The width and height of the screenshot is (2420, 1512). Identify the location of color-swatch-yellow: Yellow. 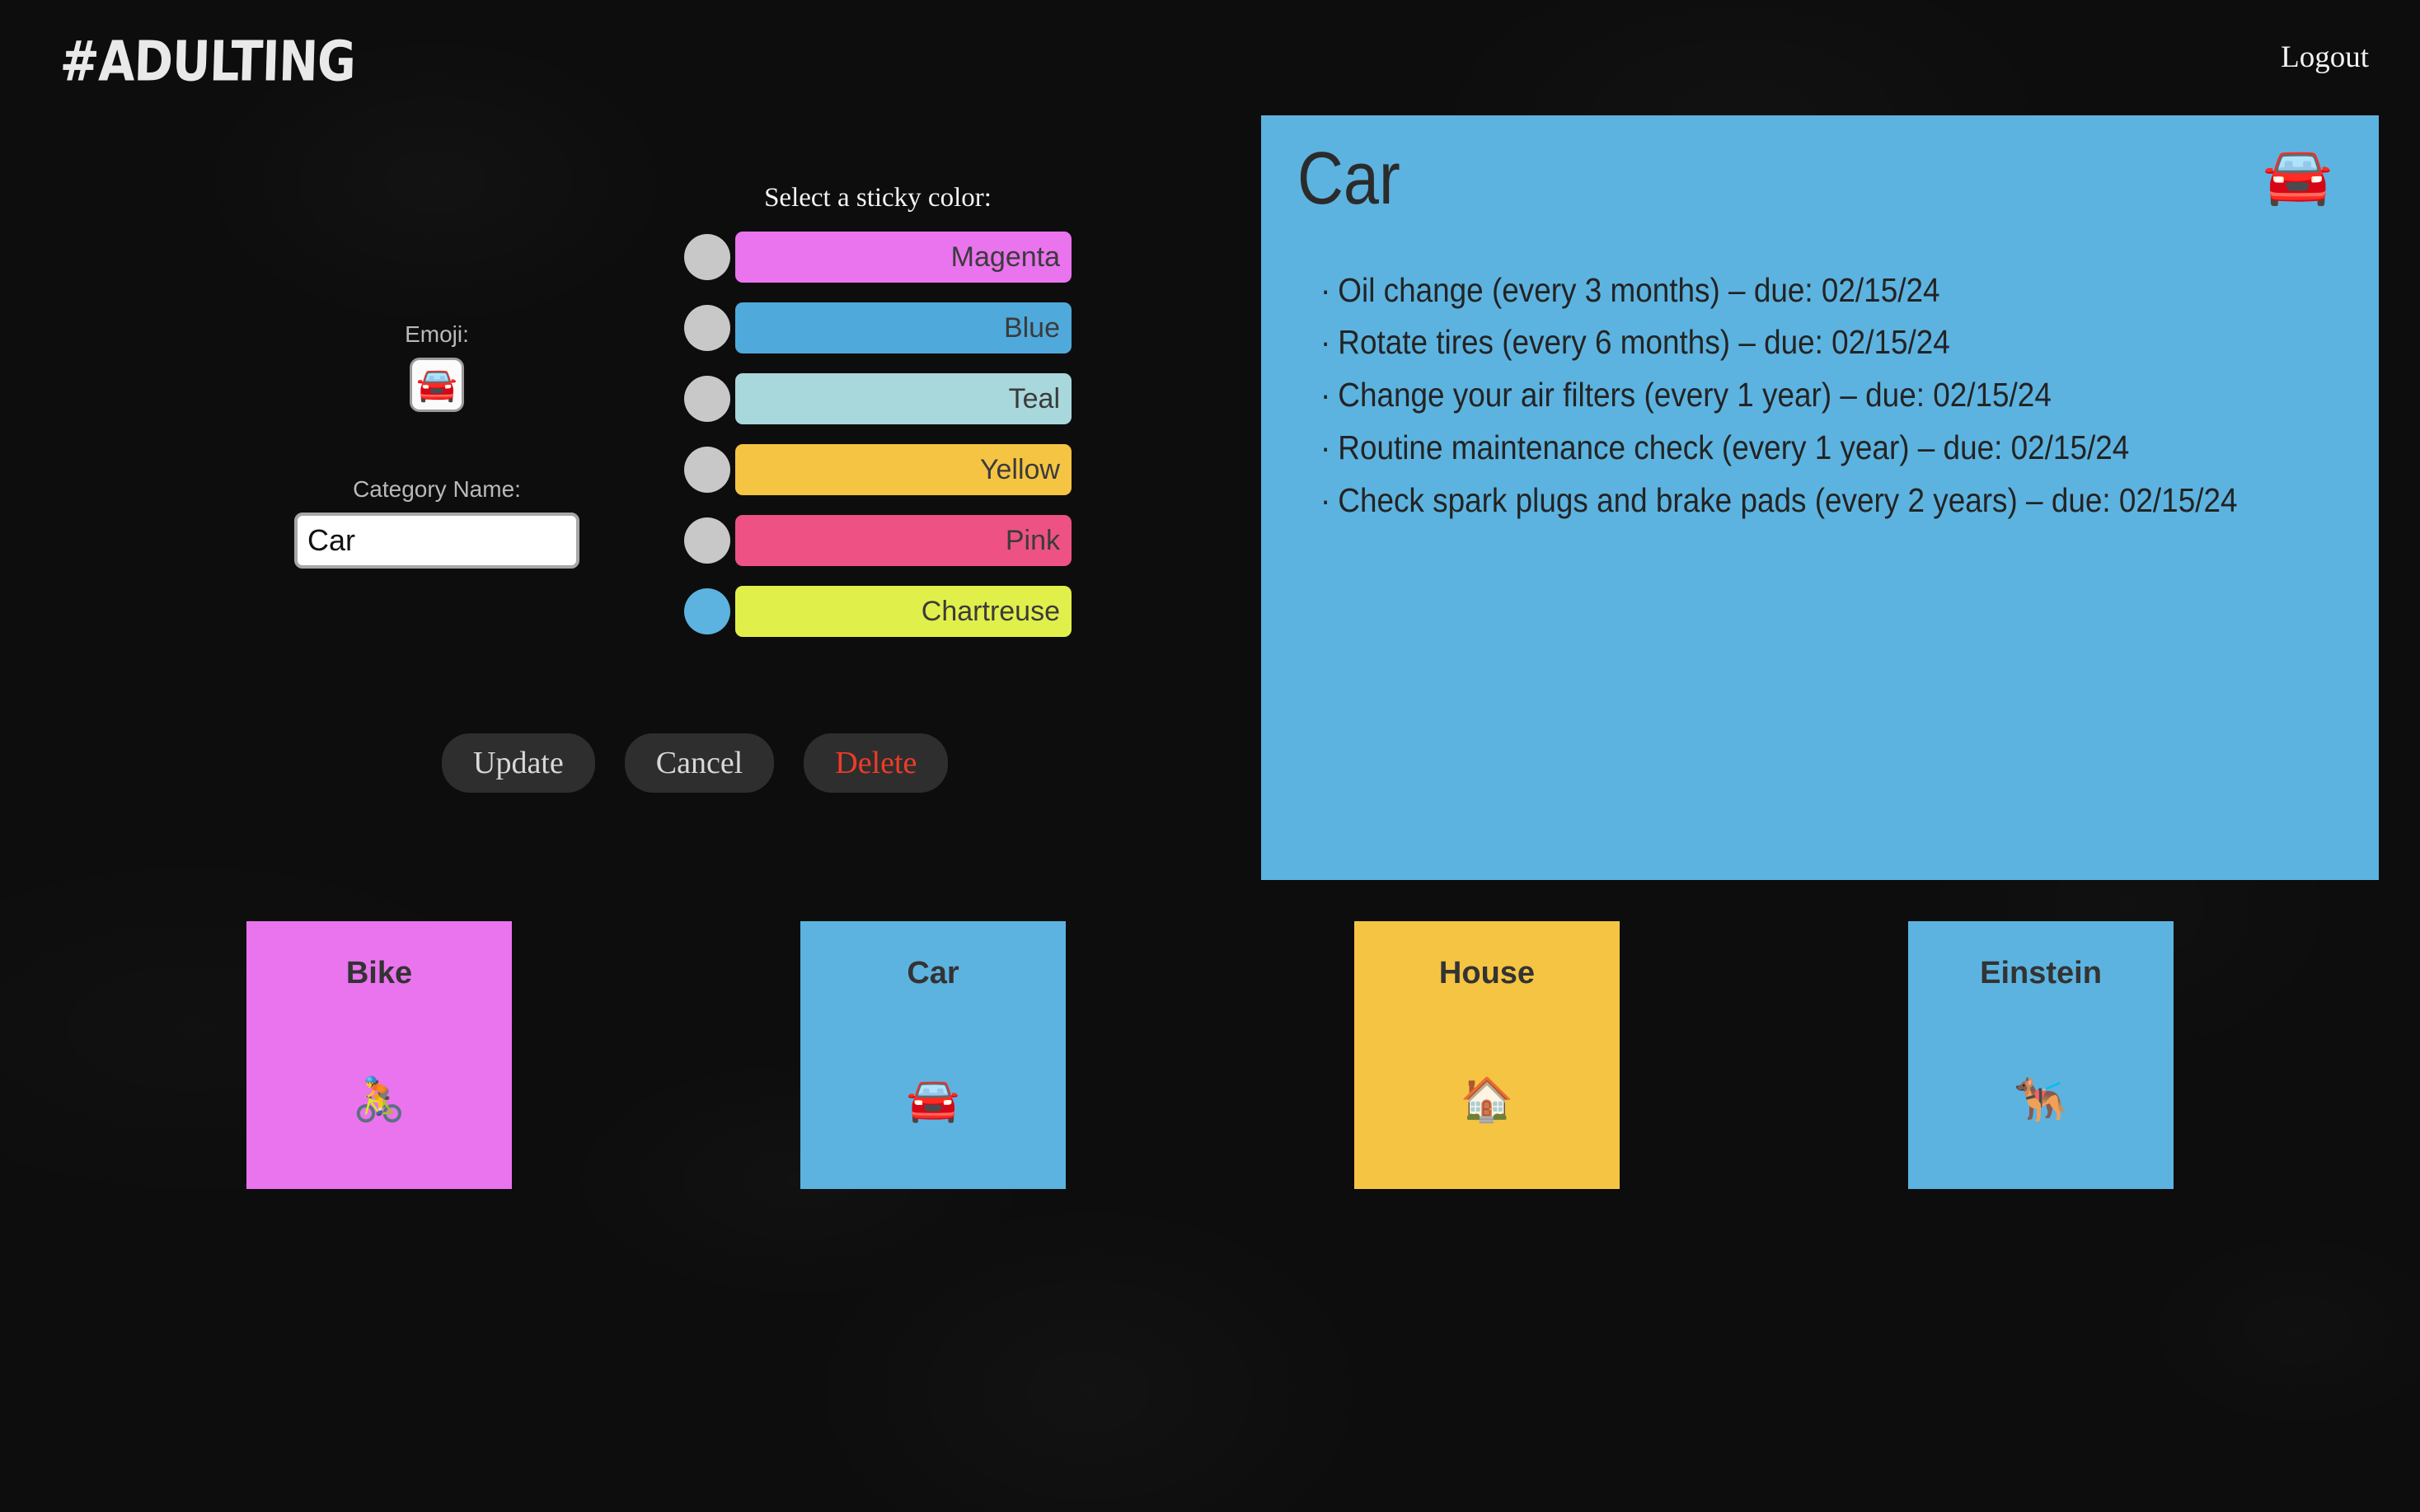
(903, 469).